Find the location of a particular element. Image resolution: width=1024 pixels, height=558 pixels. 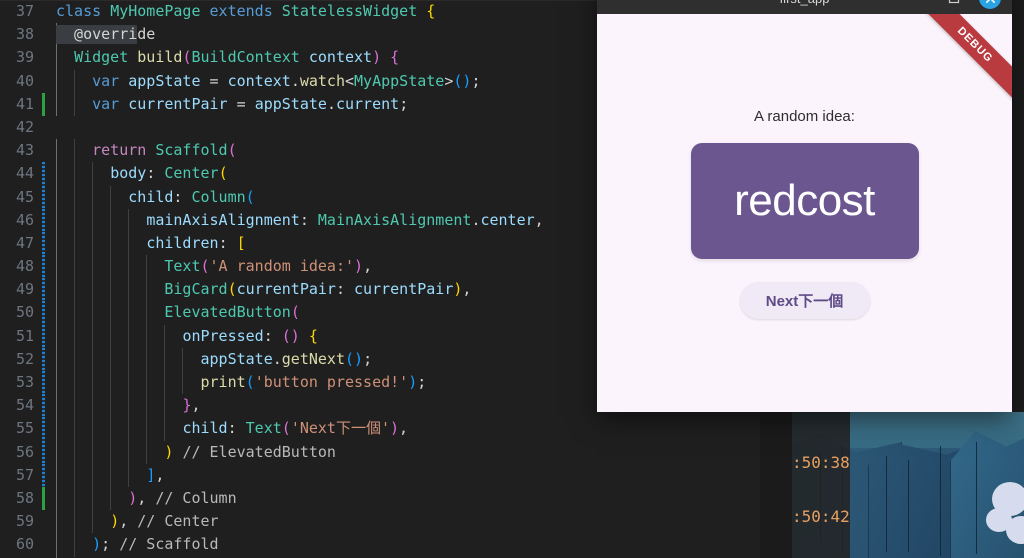

code-line: 56 ) // ElevatedButton is located at coordinates (299, 452).